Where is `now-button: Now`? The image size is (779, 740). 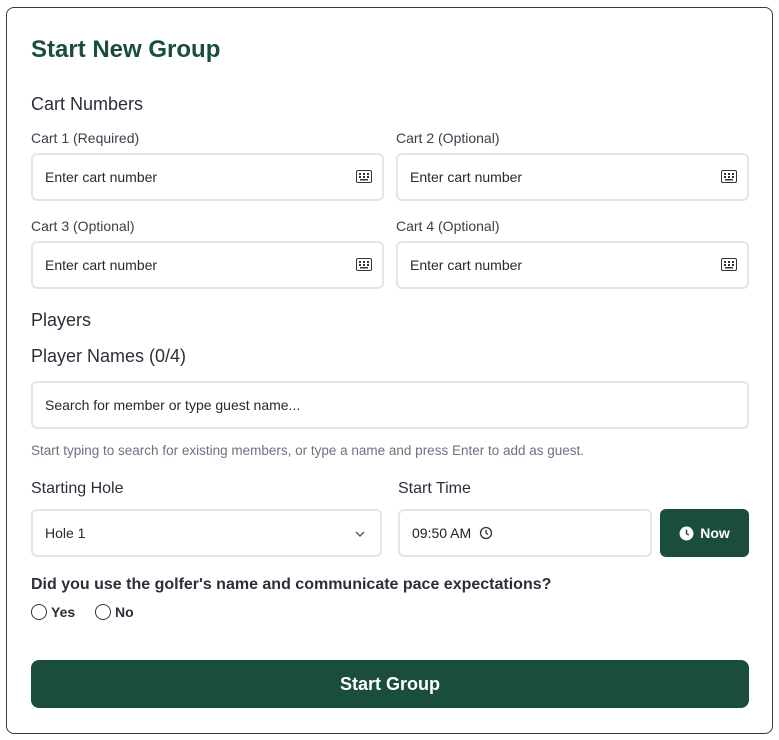 now-button: Now is located at coordinates (704, 533).